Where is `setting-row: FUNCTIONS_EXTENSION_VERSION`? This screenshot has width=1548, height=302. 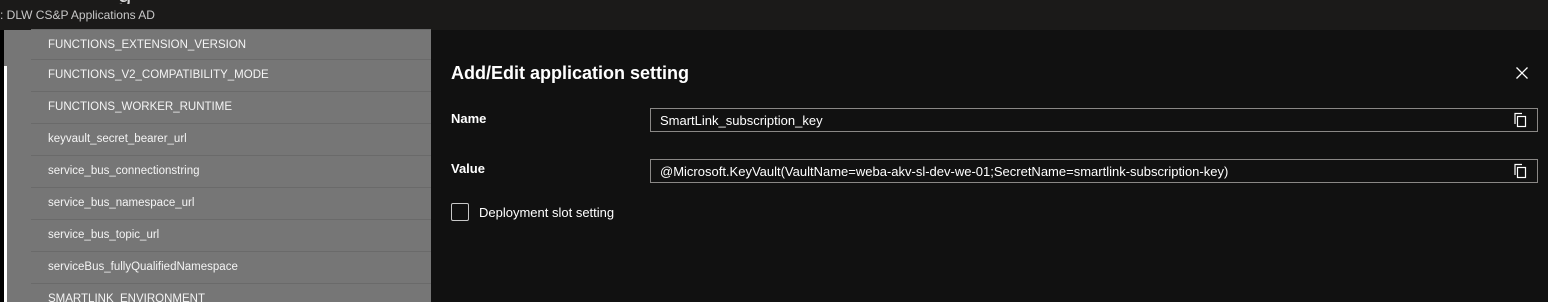 setting-row: FUNCTIONS_EXTENSION_VERSION is located at coordinates (231, 45).